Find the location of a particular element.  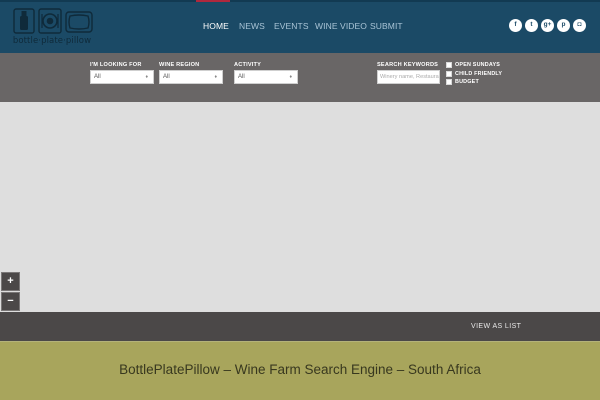

logo-text: bottle·plate·pillow is located at coordinates (52, 41).